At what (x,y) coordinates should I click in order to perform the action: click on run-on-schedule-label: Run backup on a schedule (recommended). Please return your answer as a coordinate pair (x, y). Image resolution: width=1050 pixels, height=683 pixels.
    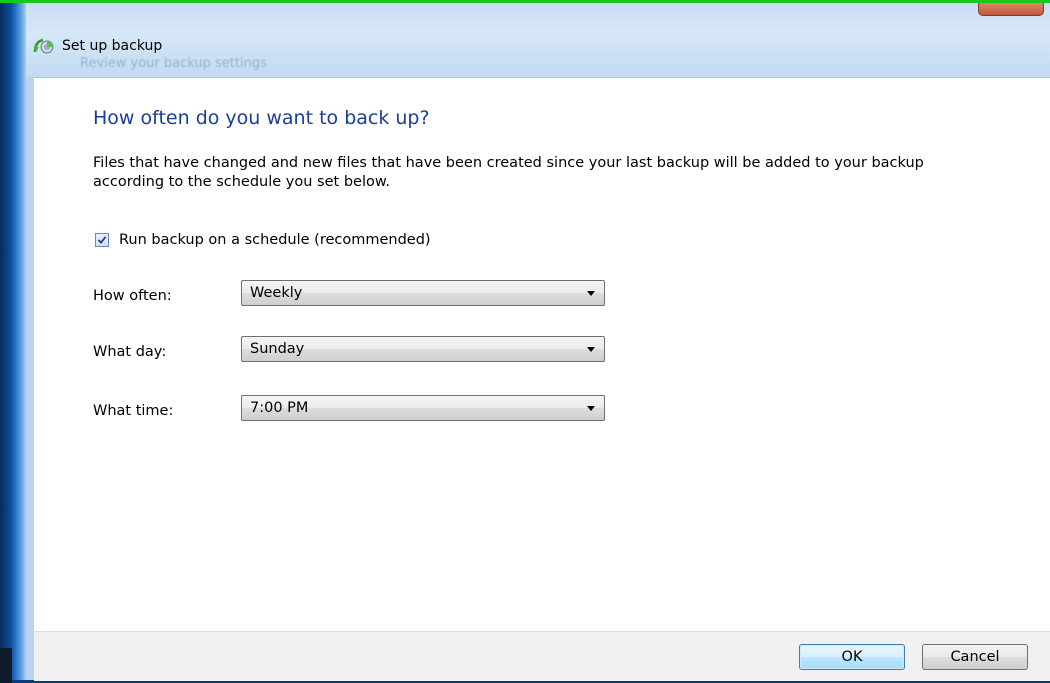
    Looking at the image, I should click on (275, 240).